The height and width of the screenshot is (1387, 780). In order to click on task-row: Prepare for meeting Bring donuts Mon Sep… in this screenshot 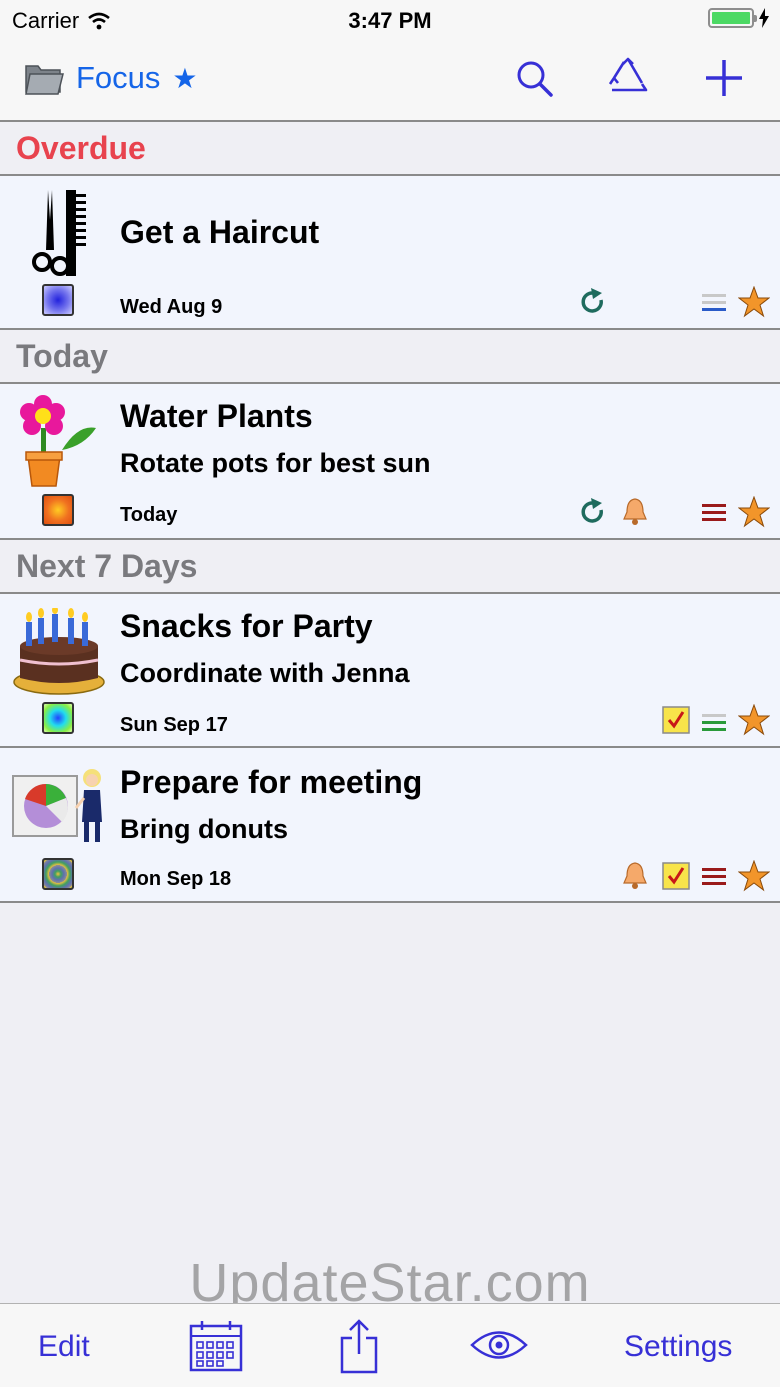, I will do `click(390, 825)`.